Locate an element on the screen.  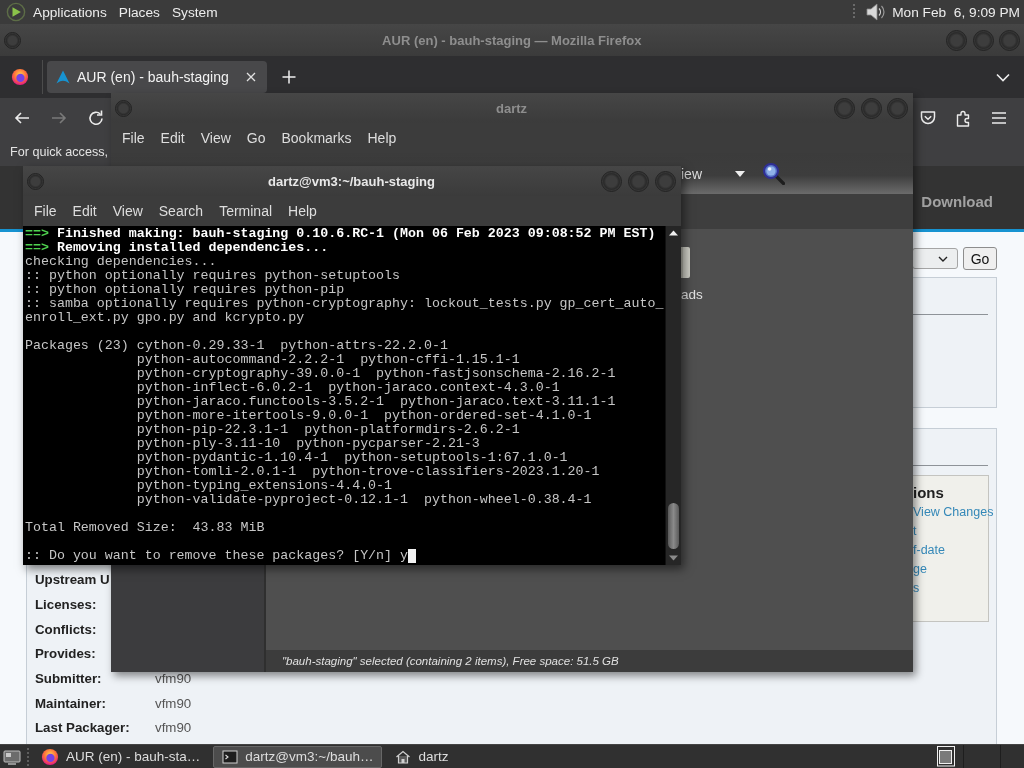
detail-label: Last Packager: is located at coordinates (82, 728).